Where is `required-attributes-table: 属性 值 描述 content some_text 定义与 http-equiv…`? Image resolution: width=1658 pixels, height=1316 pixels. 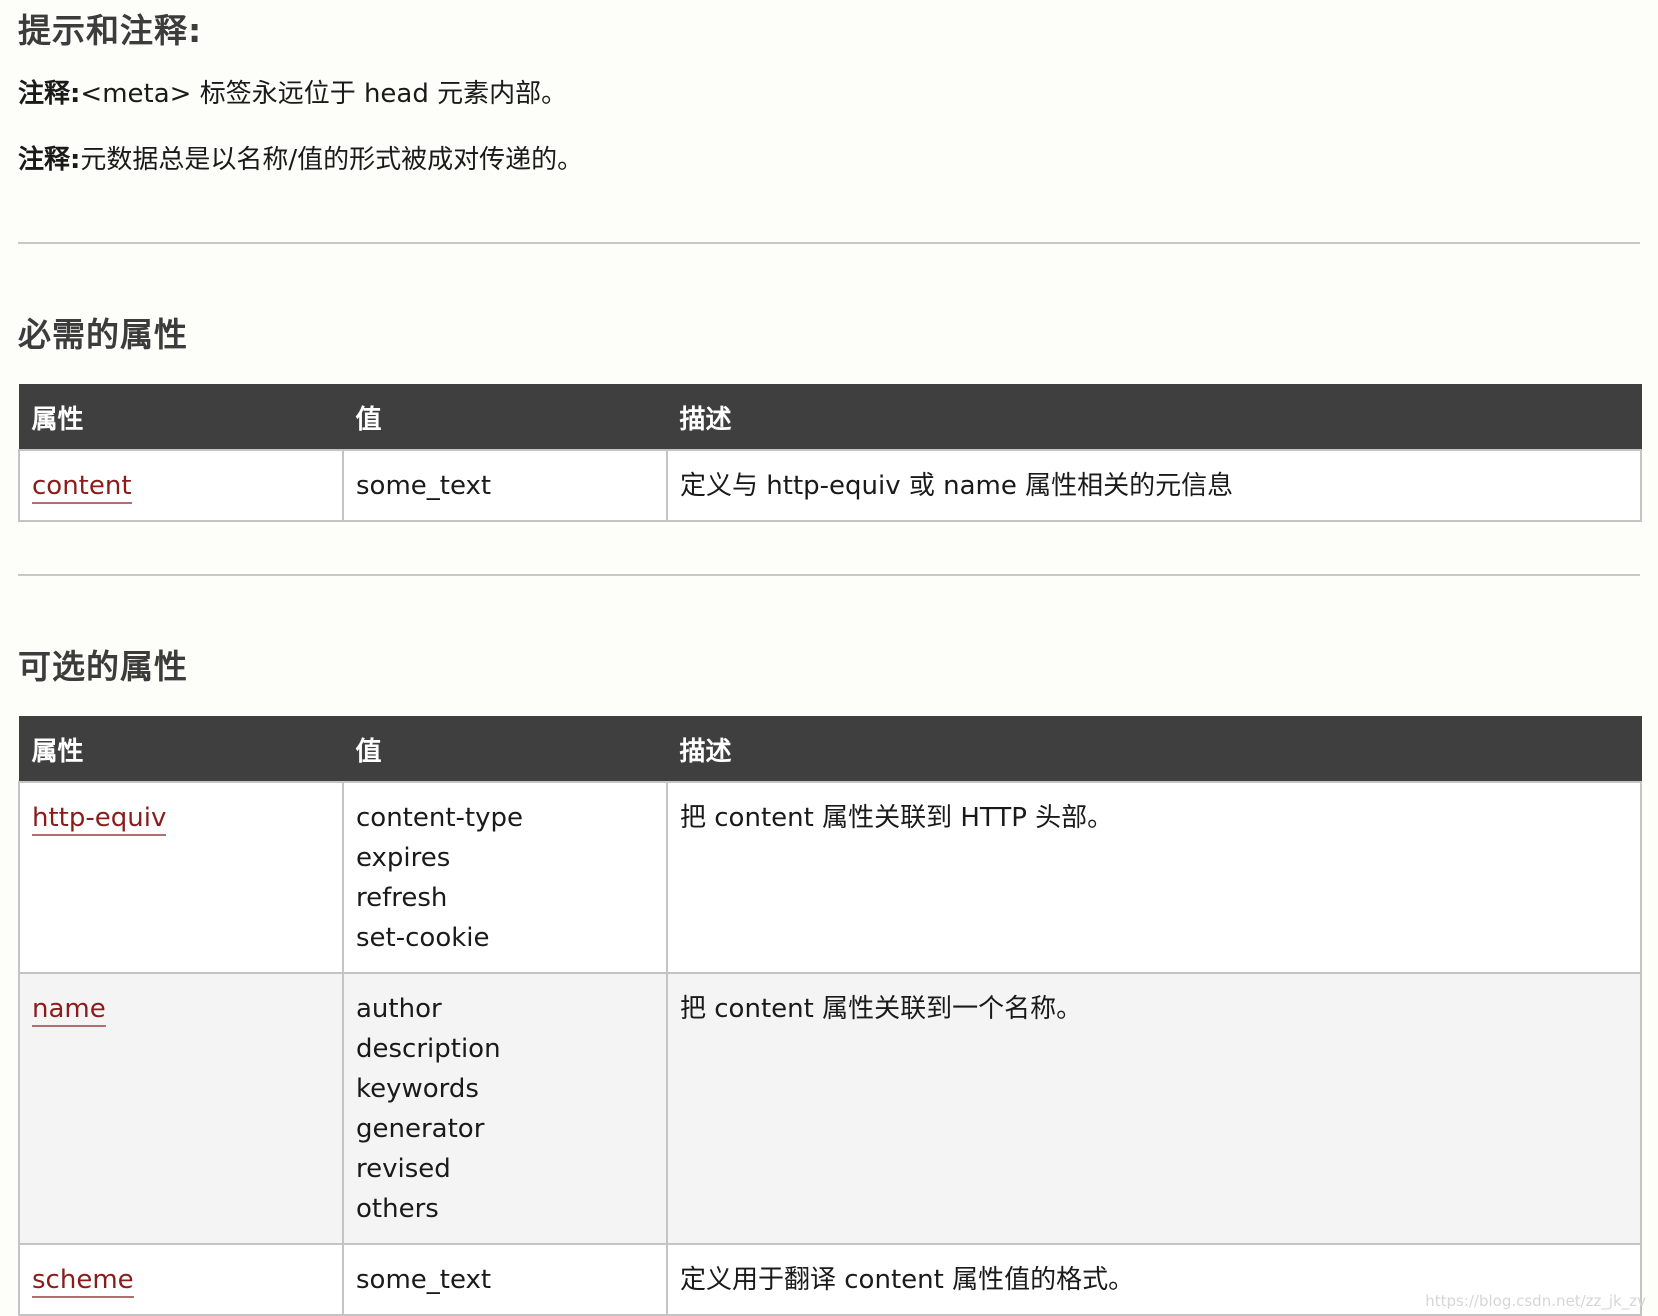
required-attributes-table: 属性 值 描述 content some_text 定义与 http-equiv… is located at coordinates (830, 453).